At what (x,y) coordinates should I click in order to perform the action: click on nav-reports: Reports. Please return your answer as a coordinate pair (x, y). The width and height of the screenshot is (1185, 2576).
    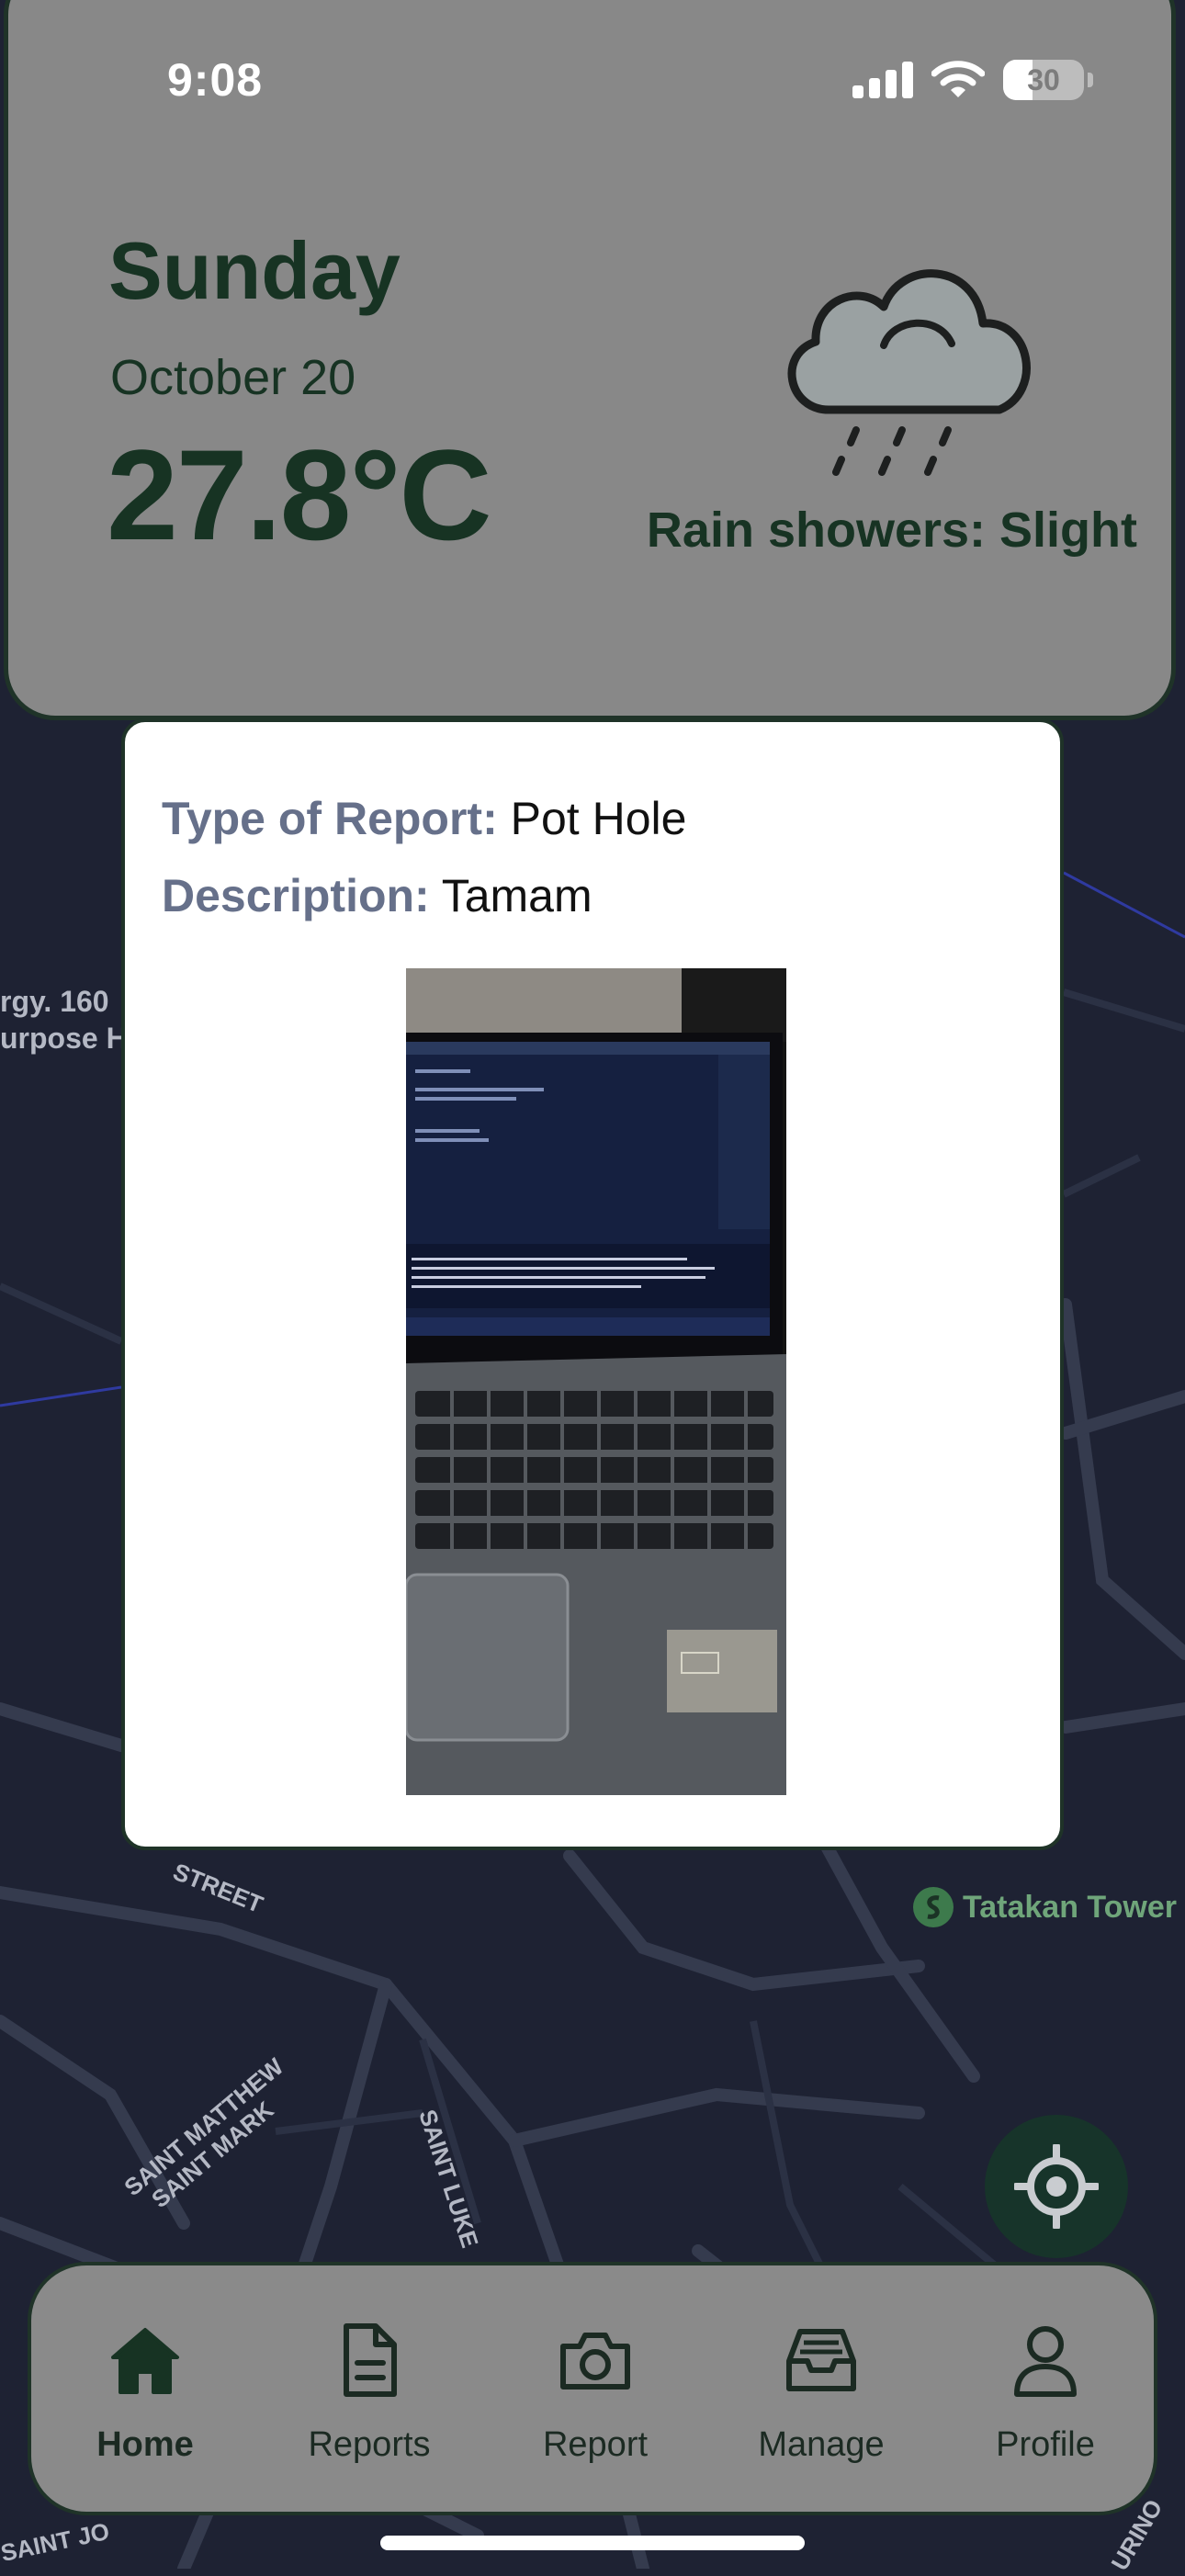
    Looking at the image, I should click on (369, 2403).